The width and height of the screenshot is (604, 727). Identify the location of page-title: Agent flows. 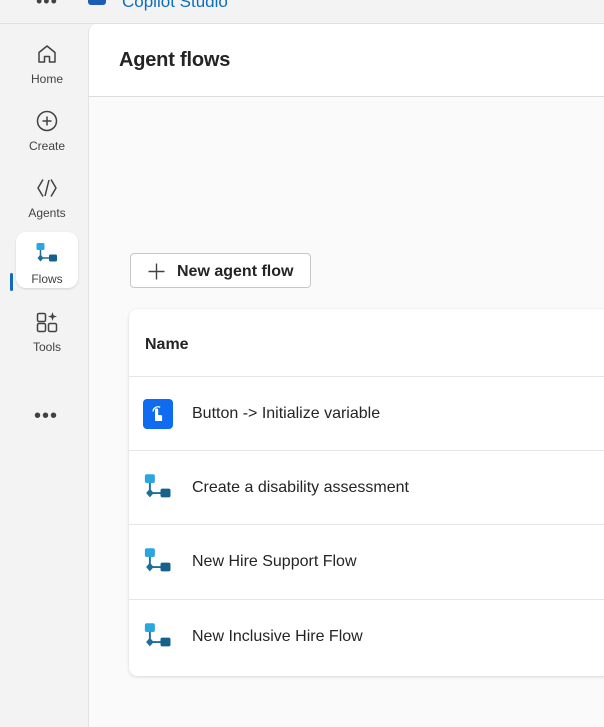
(175, 60).